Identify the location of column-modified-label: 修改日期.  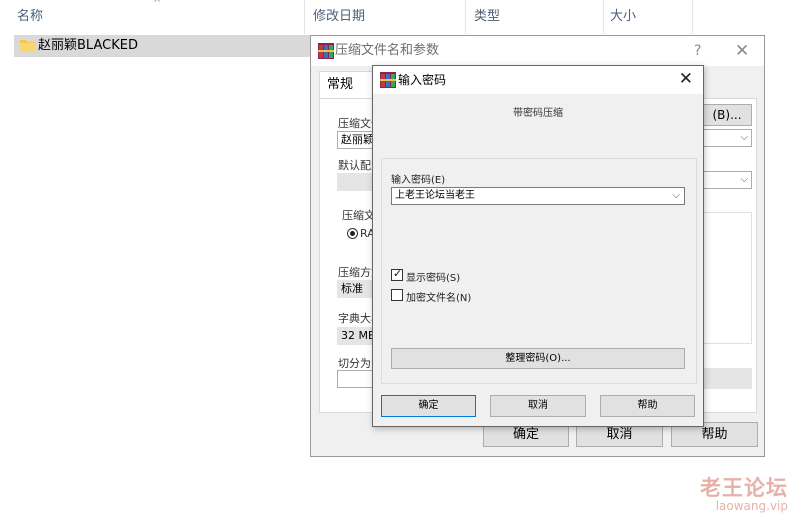
(339, 16).